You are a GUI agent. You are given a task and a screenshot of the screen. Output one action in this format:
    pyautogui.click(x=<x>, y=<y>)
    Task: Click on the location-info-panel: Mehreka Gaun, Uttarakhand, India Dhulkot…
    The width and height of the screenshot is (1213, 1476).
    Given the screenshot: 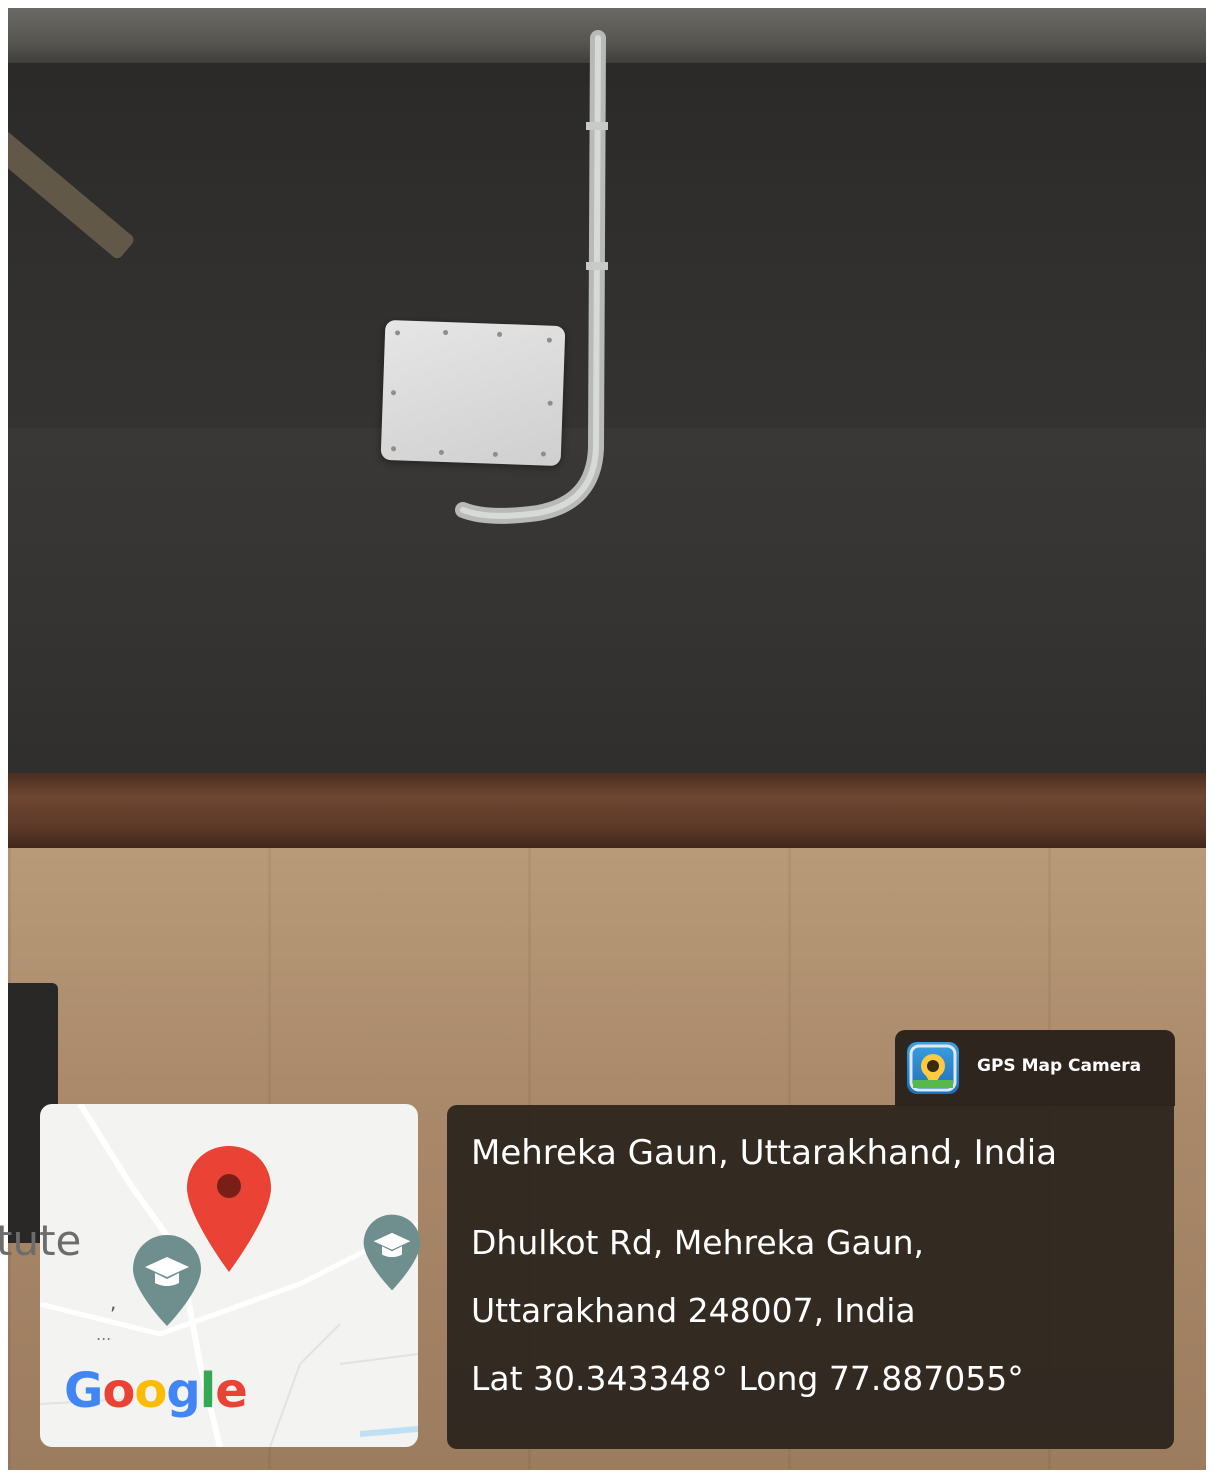 What is the action you would take?
    pyautogui.click(x=810, y=1277)
    